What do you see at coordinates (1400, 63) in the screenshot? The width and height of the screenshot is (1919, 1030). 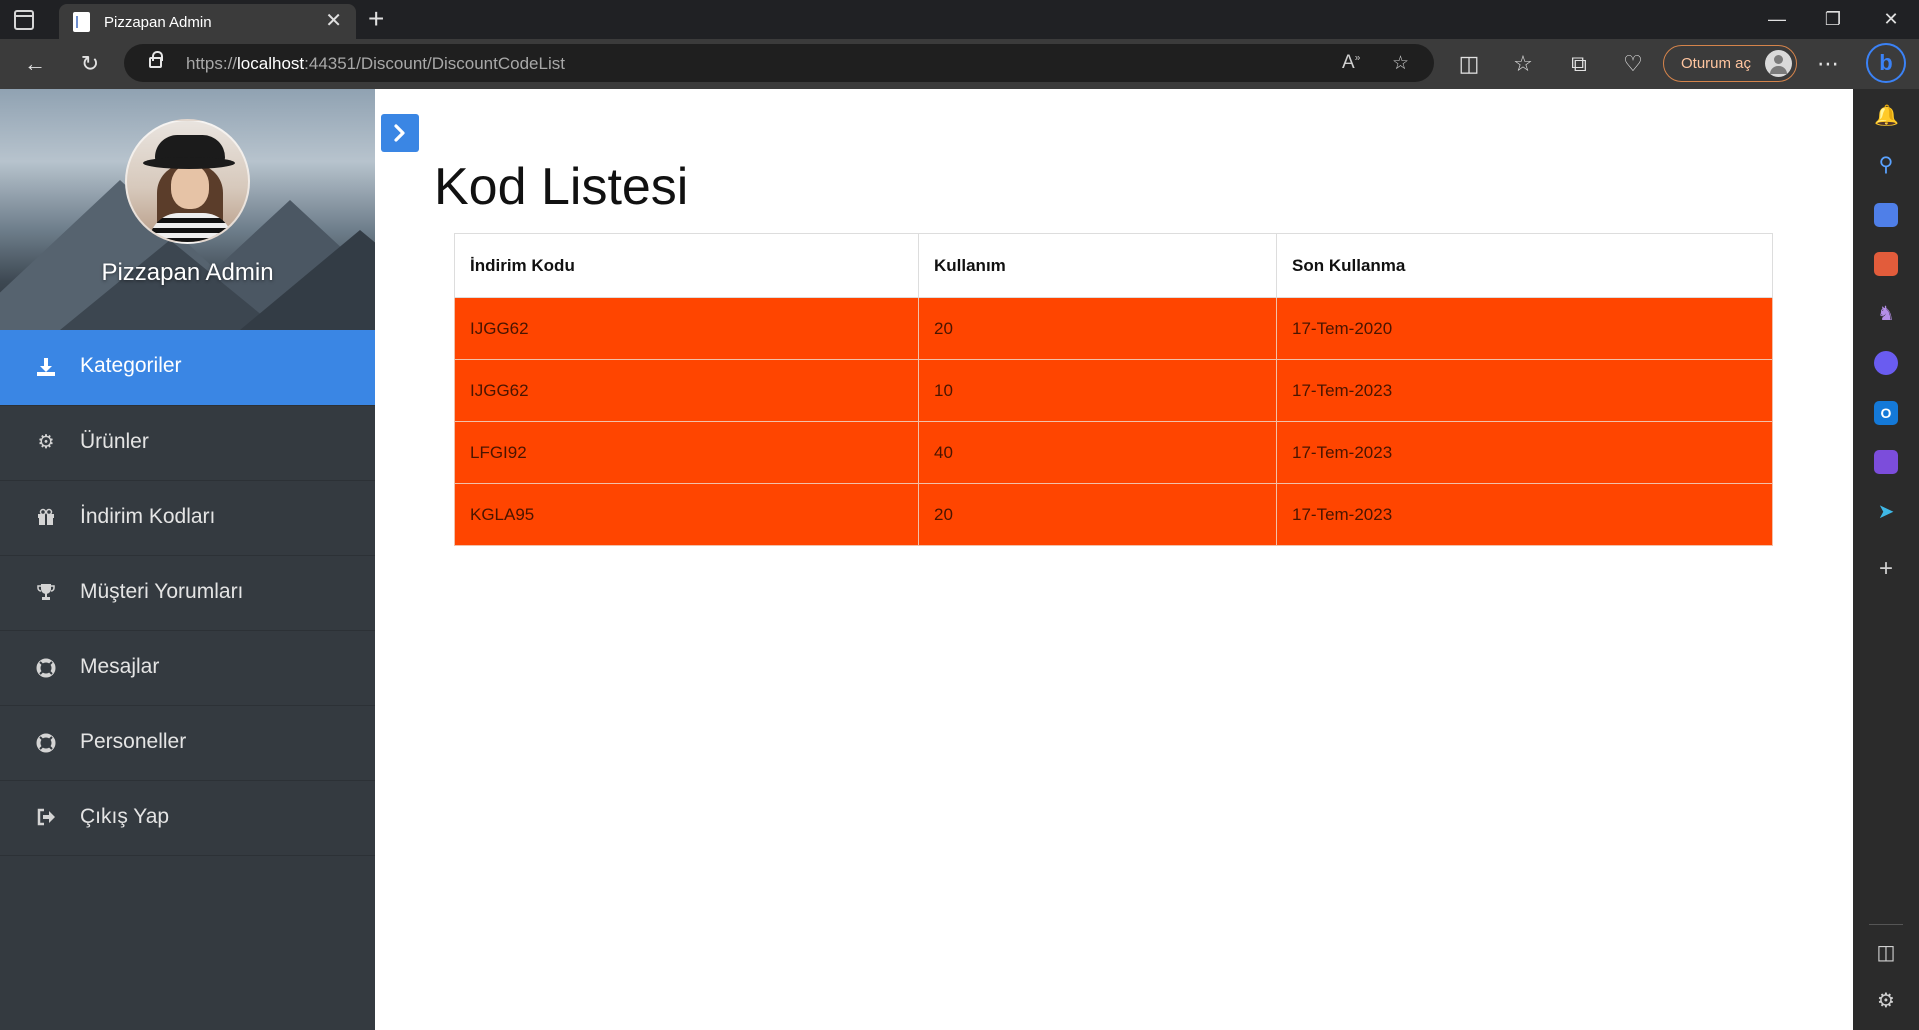 I see `favorite-star-icon: ☆` at bounding box center [1400, 63].